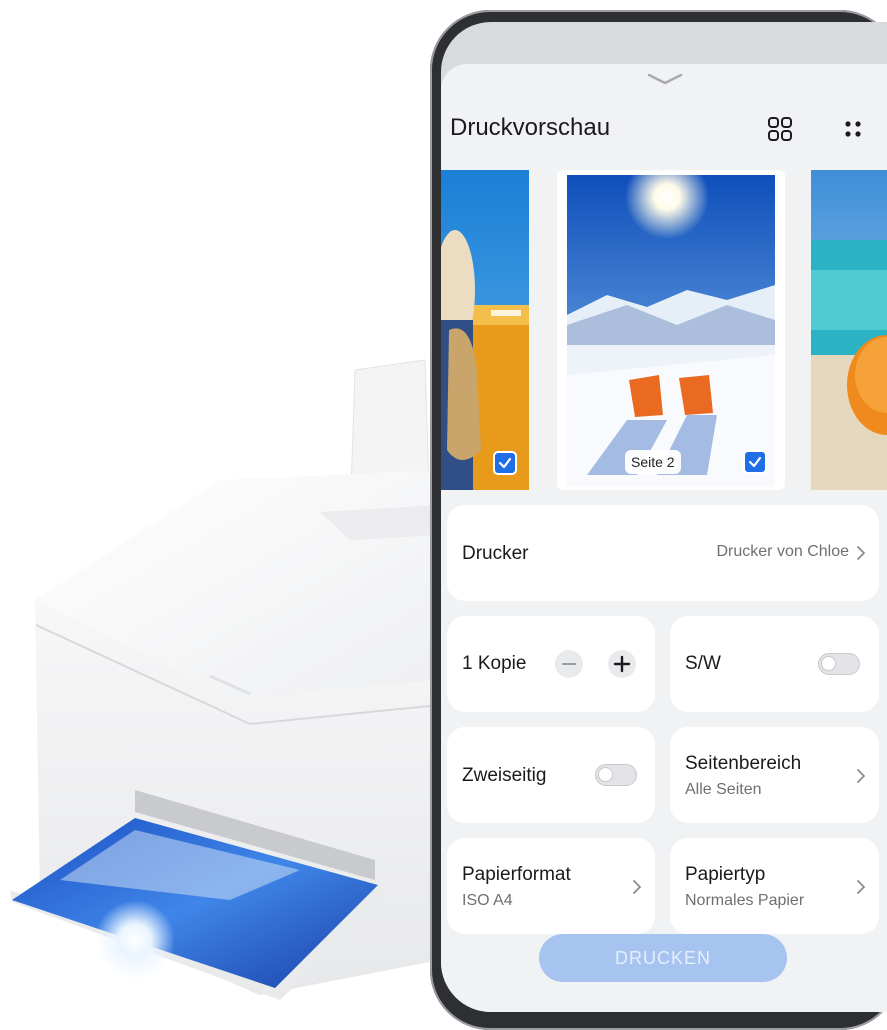 This screenshot has height=1030, width=887. I want to click on paper-type-value: Normales Papier, so click(745, 900).